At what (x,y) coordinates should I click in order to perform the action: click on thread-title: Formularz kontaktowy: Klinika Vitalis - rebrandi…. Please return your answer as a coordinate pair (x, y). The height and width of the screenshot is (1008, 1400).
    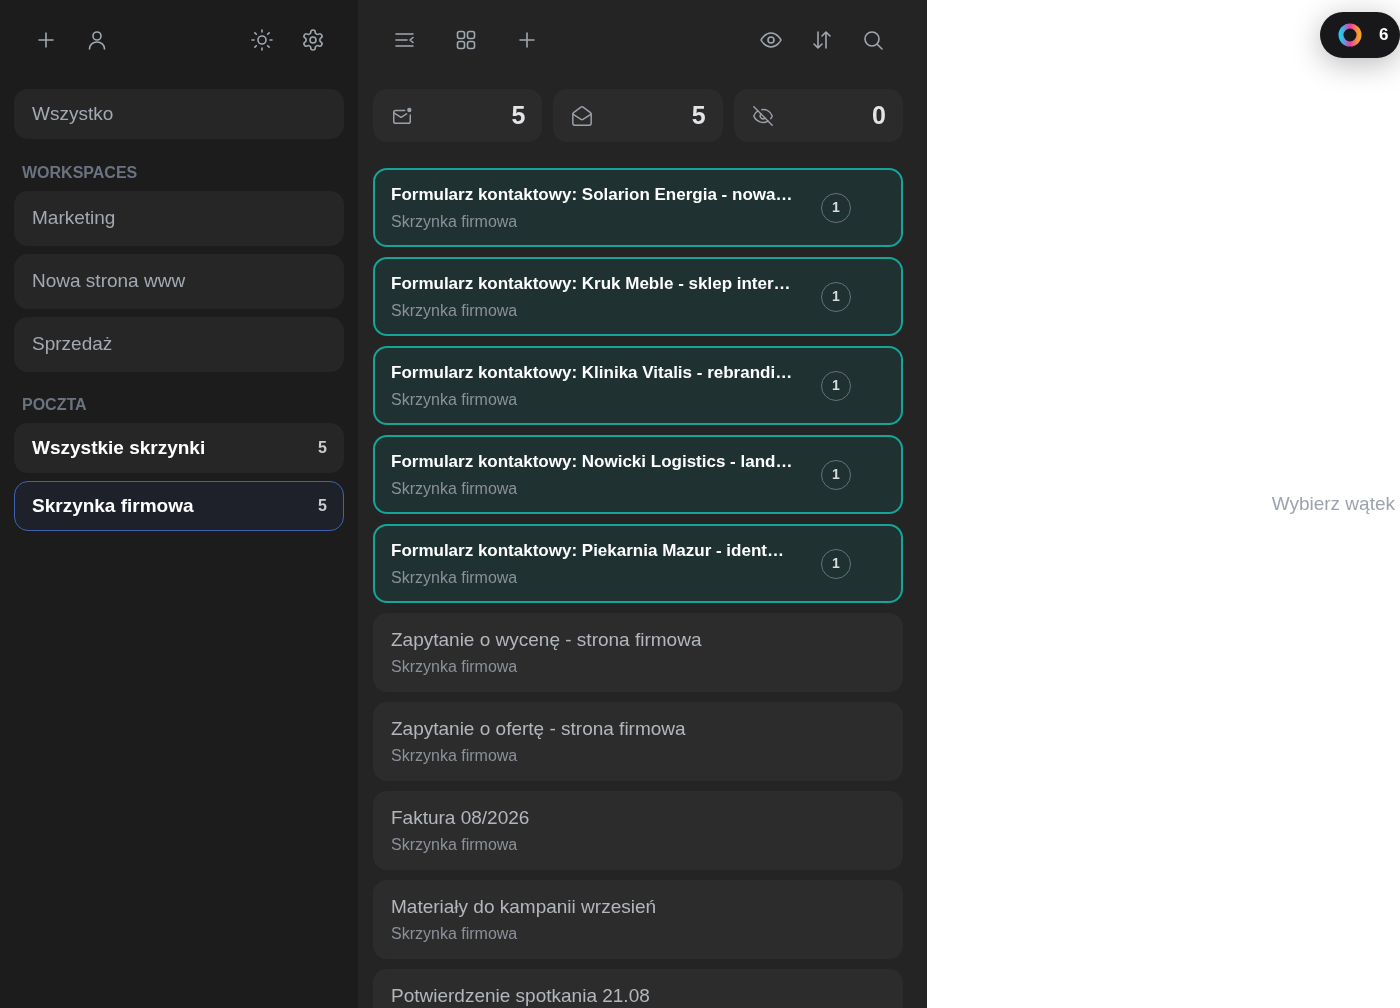
    Looking at the image, I should click on (592, 373).